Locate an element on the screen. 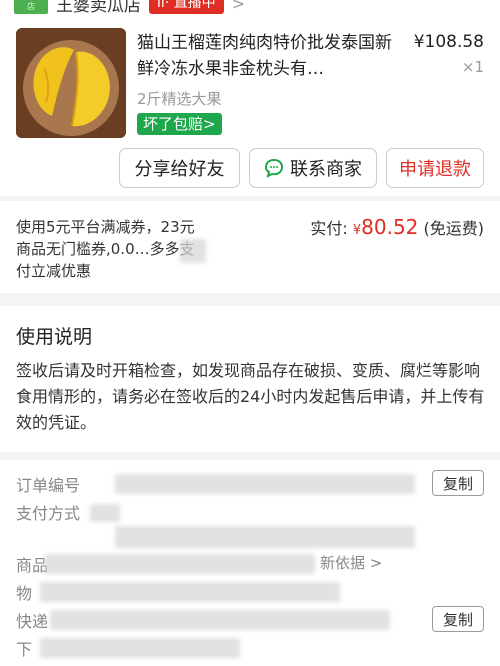 The image size is (500, 666). guarantee-badge: 坏了包赔> is located at coordinates (179, 124).